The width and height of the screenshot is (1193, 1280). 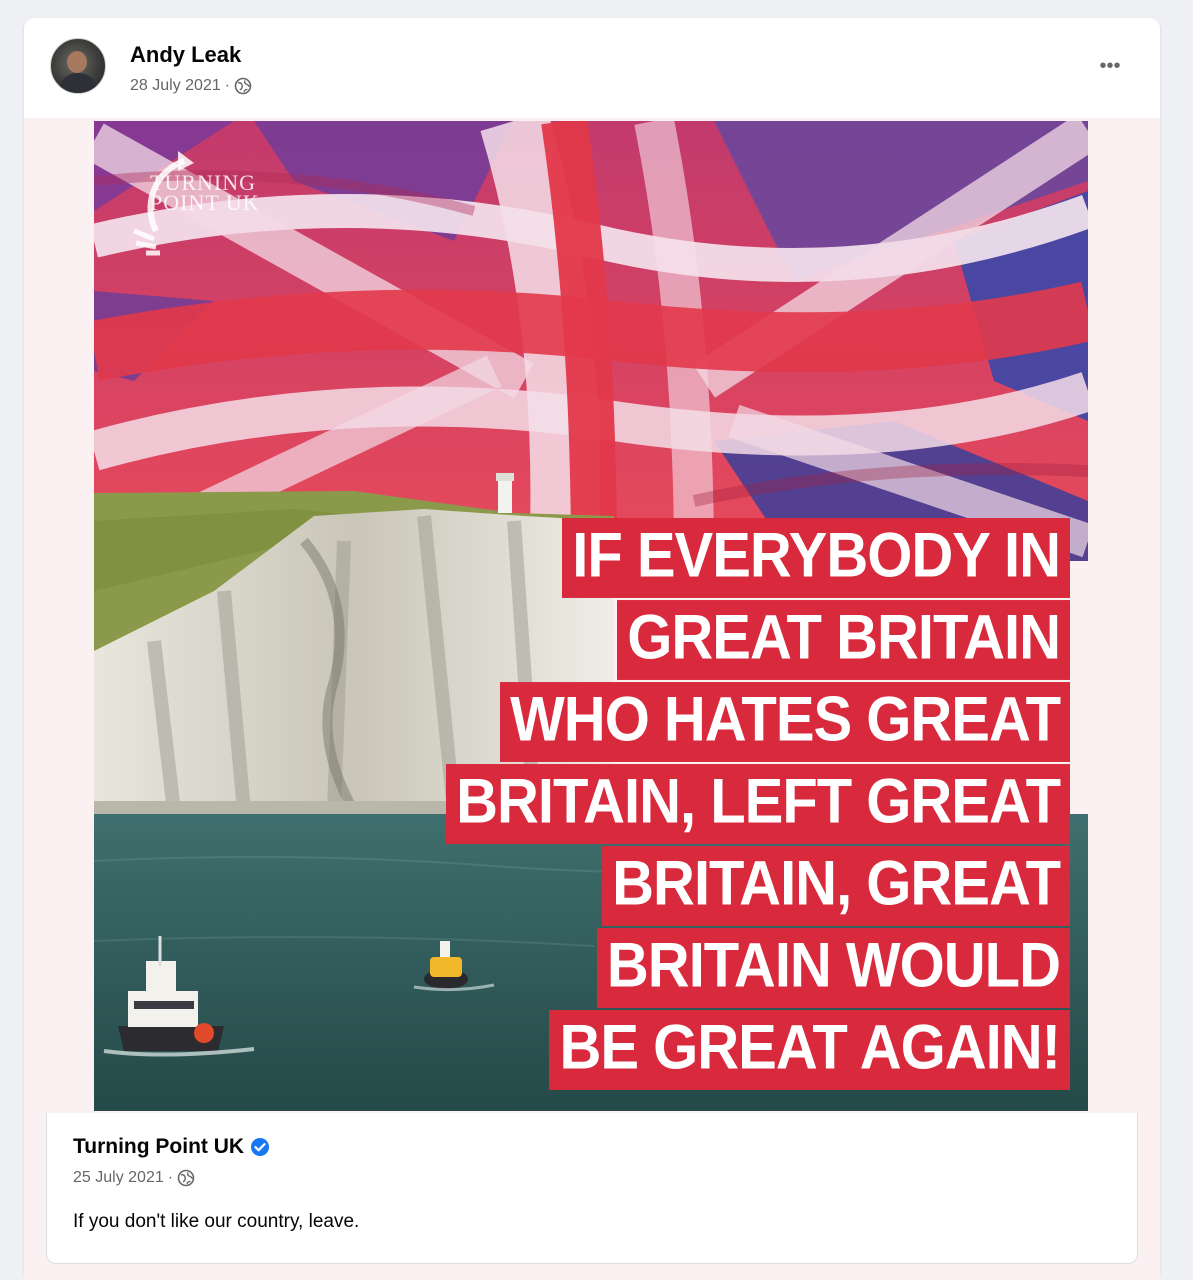 What do you see at coordinates (592, 68) in the screenshot?
I see `post-header: Andy Leak 28 July 2021 · •••` at bounding box center [592, 68].